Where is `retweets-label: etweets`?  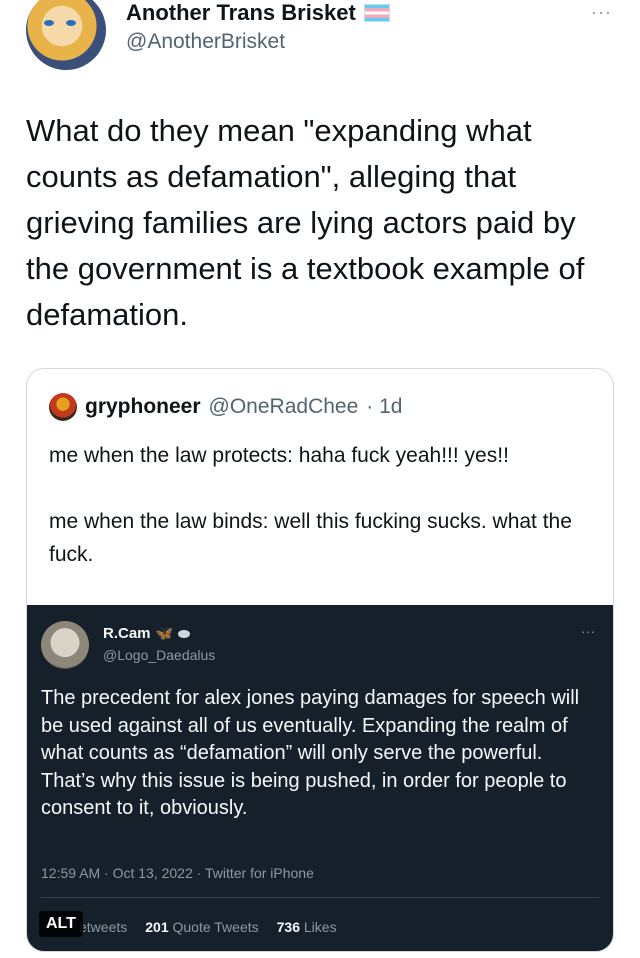
retweets-label: etweets is located at coordinates (103, 927).